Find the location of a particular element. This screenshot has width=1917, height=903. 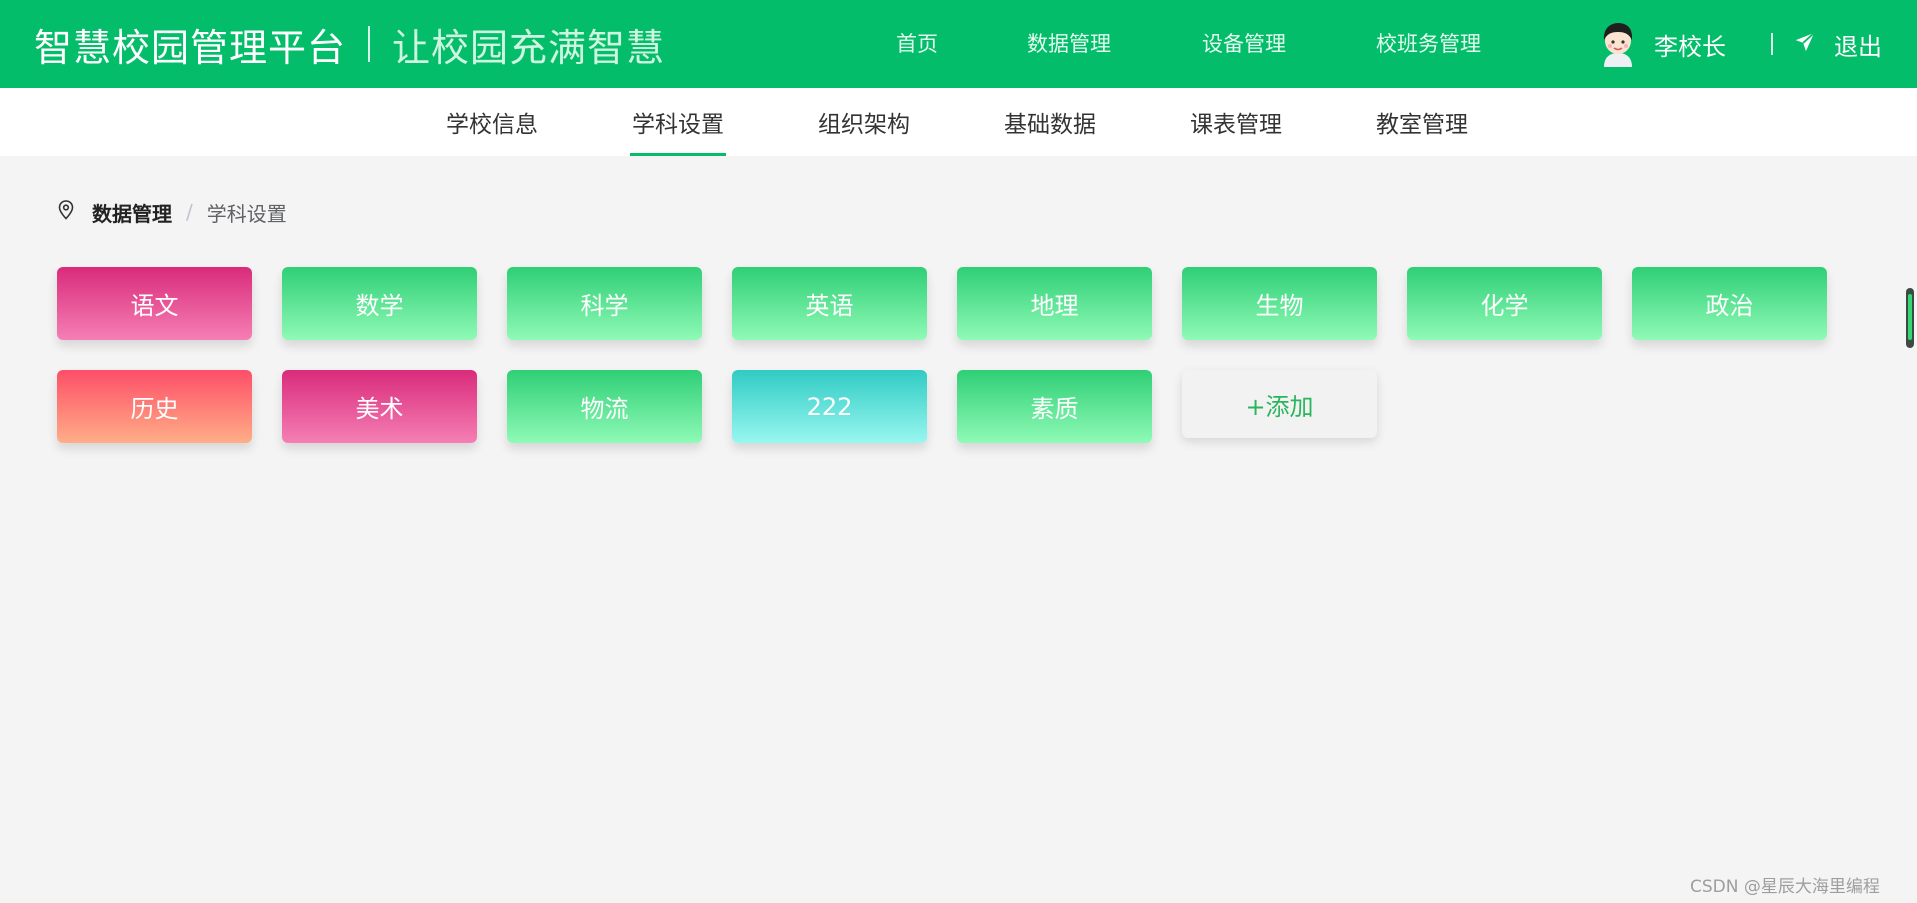

avatar is located at coordinates (1618, 44).